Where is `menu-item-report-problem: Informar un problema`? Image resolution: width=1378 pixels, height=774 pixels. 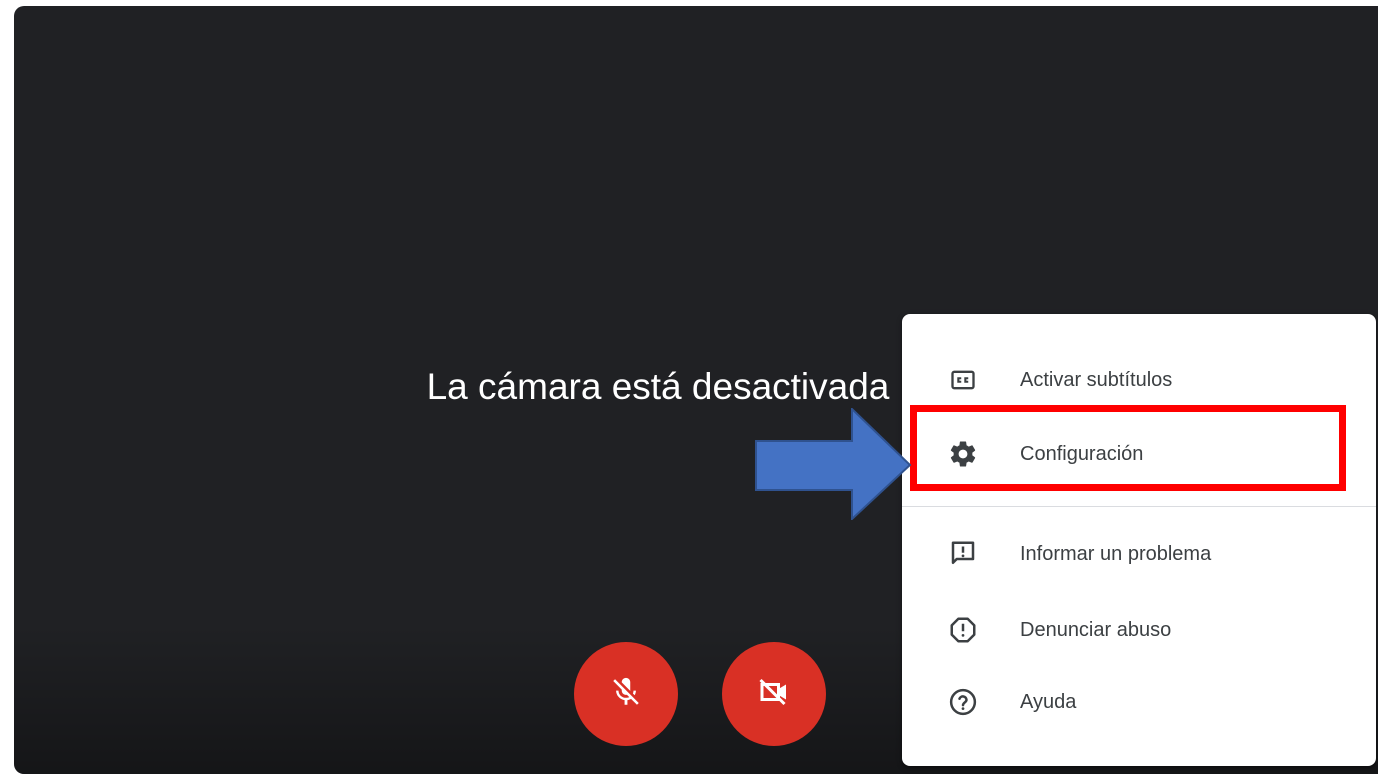
menu-item-report-problem: Informar un problema is located at coordinates (1139, 554).